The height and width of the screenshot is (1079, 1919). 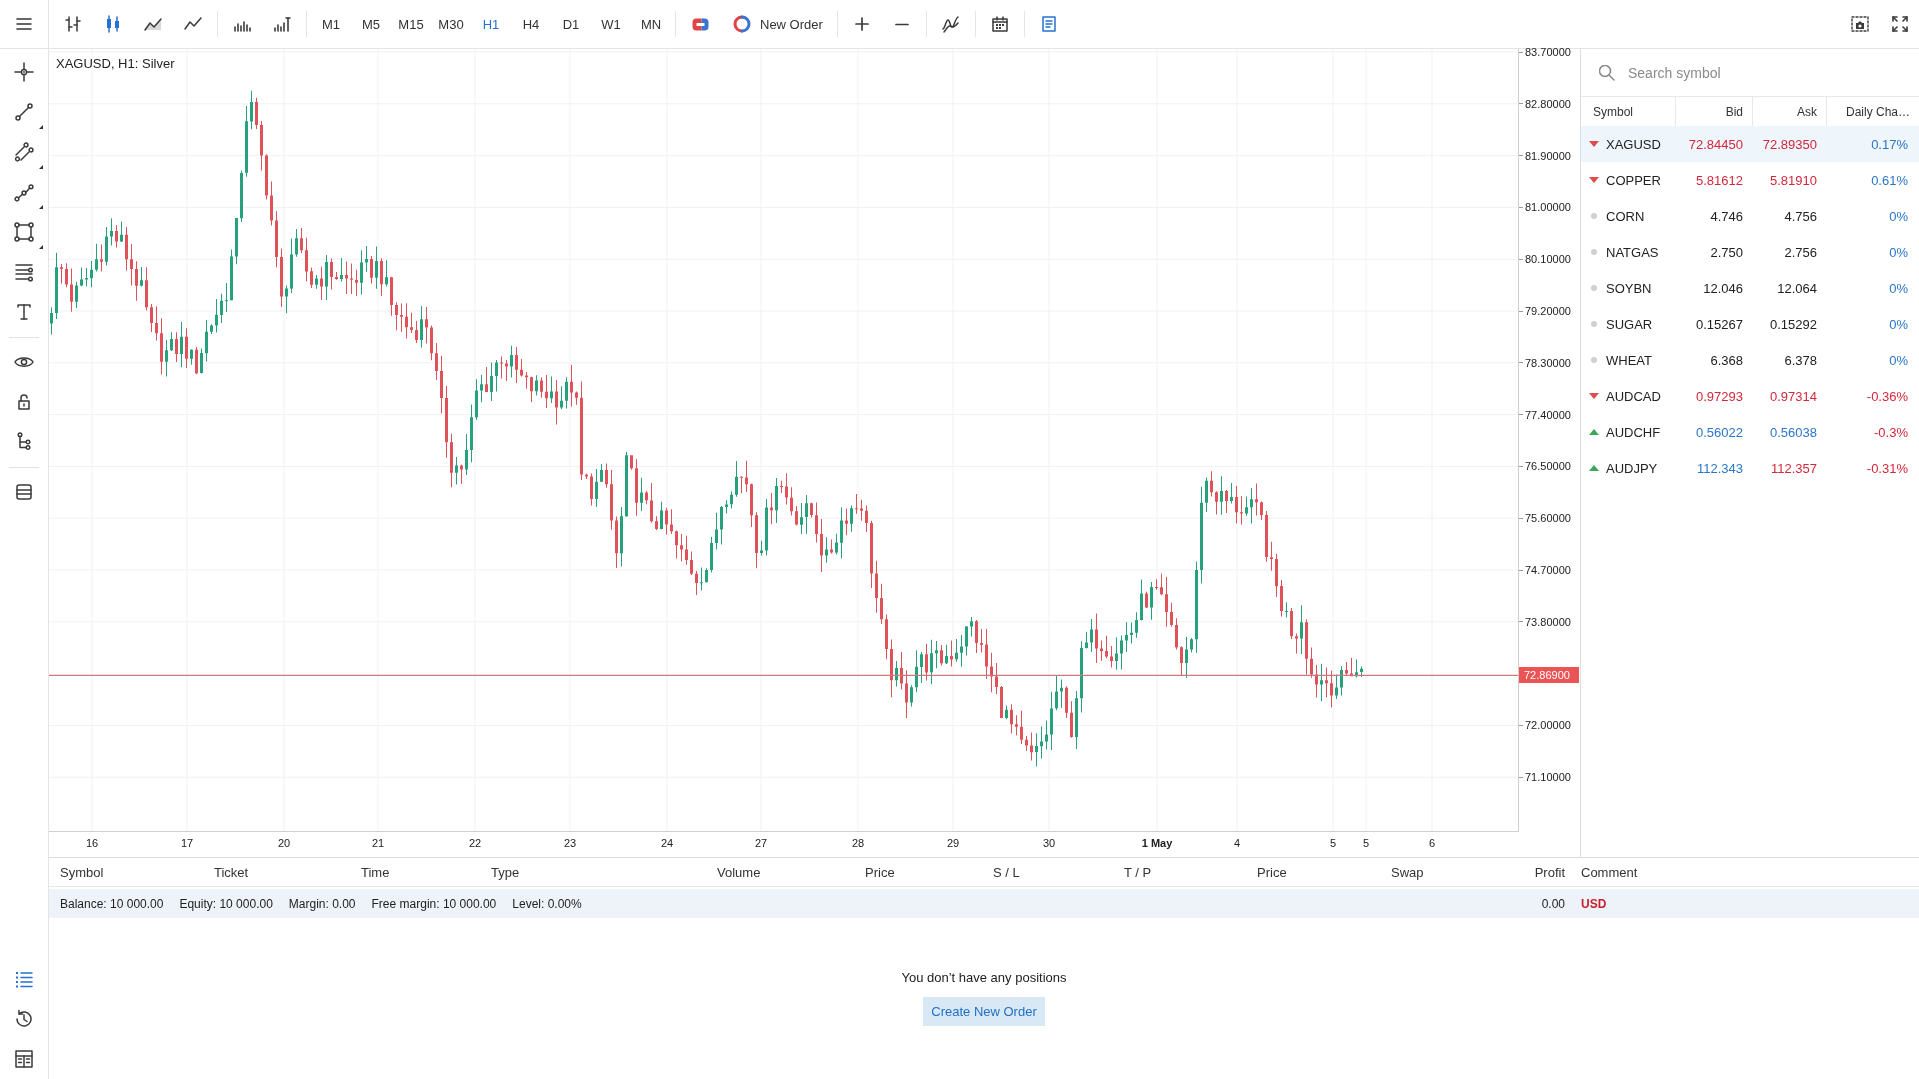 What do you see at coordinates (1548, 621) in the screenshot?
I see `price-axis-label: 73.80000` at bounding box center [1548, 621].